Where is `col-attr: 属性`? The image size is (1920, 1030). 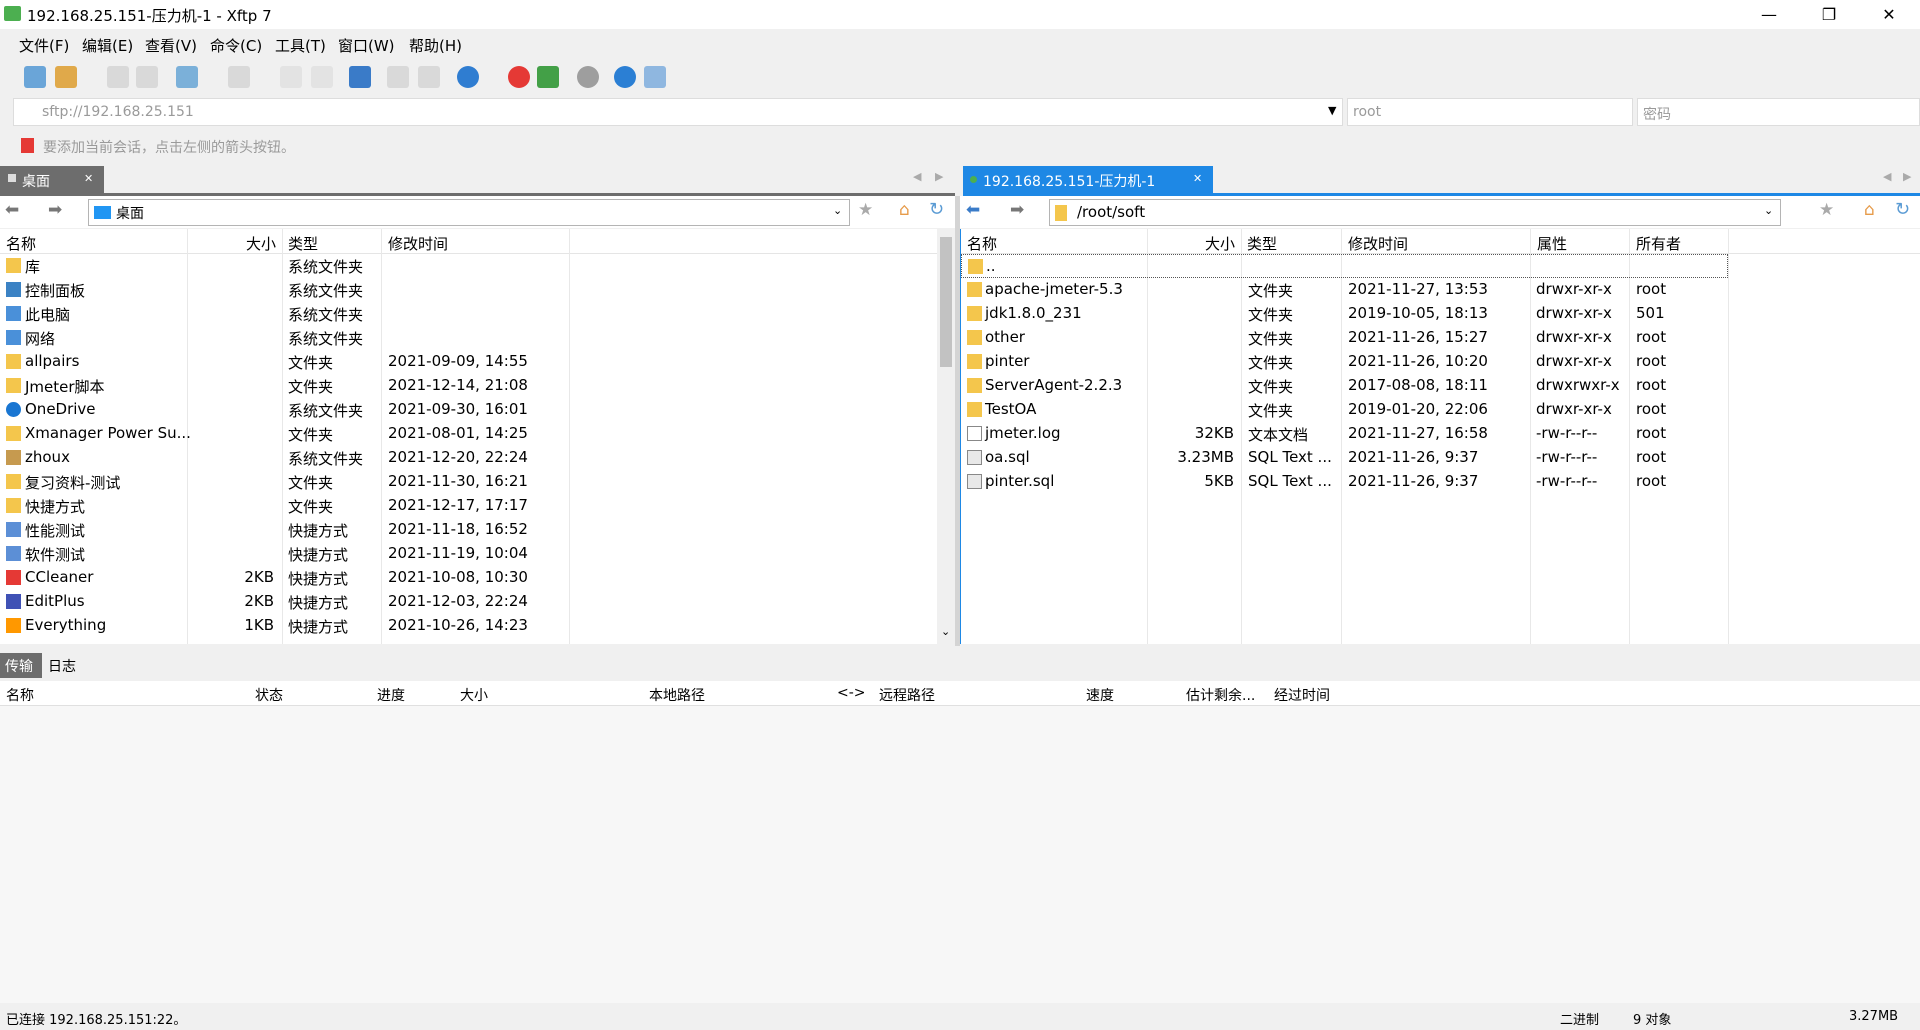 col-attr: 属性 is located at coordinates (1552, 243).